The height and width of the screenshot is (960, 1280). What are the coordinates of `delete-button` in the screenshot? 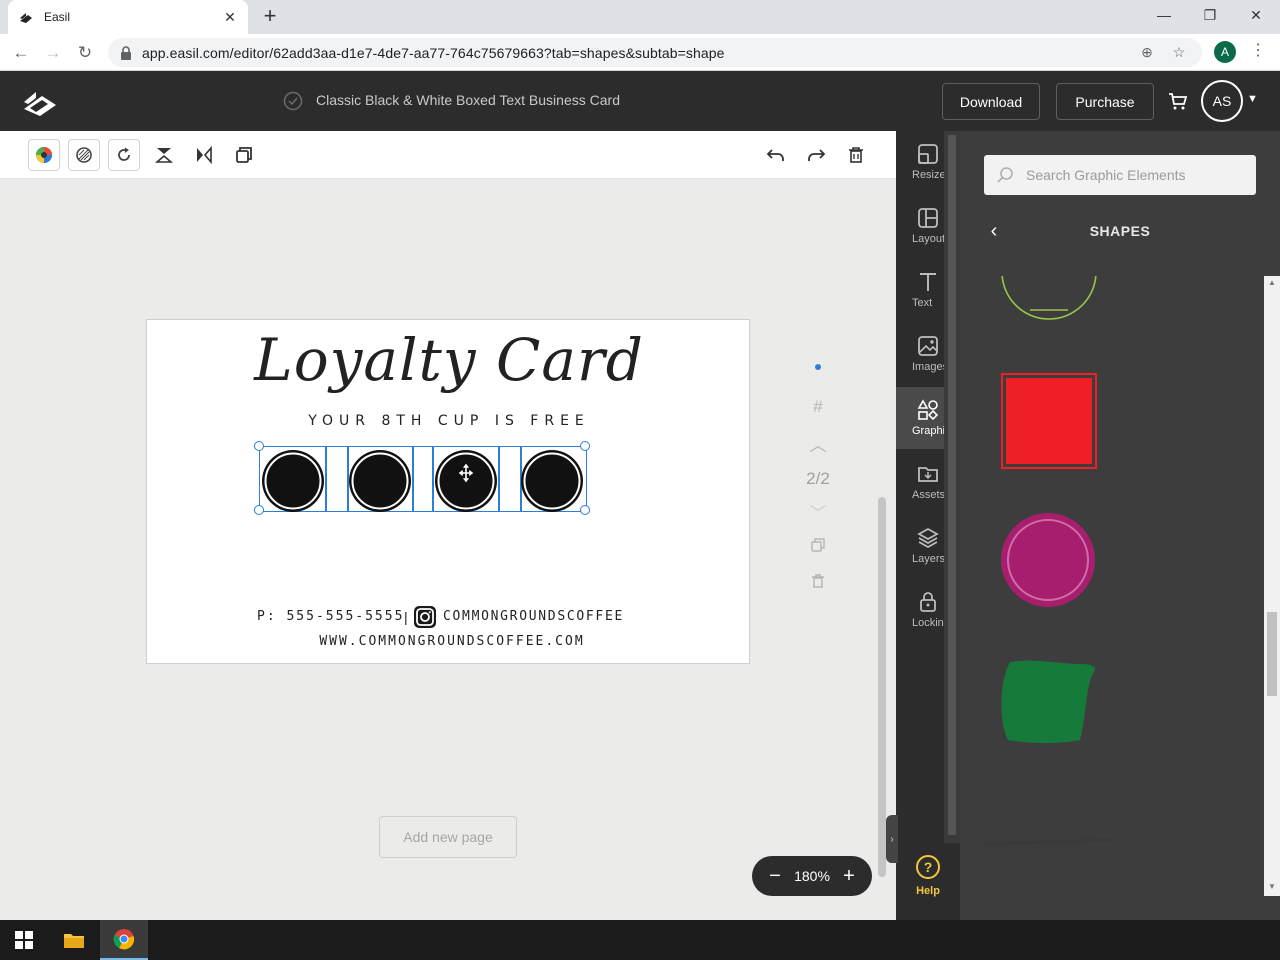 It's located at (856, 155).